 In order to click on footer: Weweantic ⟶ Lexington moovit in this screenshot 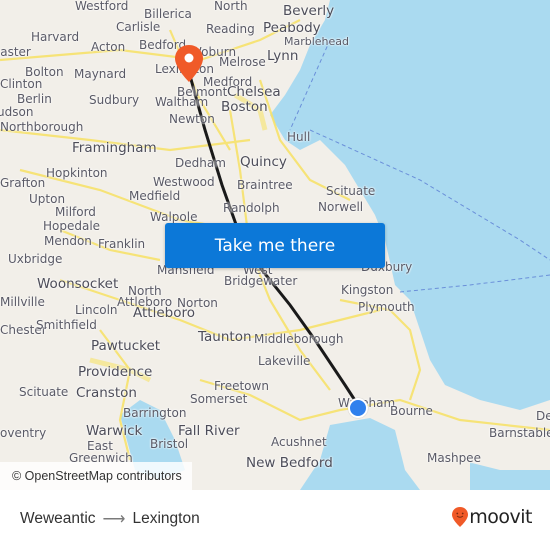, I will do `click(275, 520)`.